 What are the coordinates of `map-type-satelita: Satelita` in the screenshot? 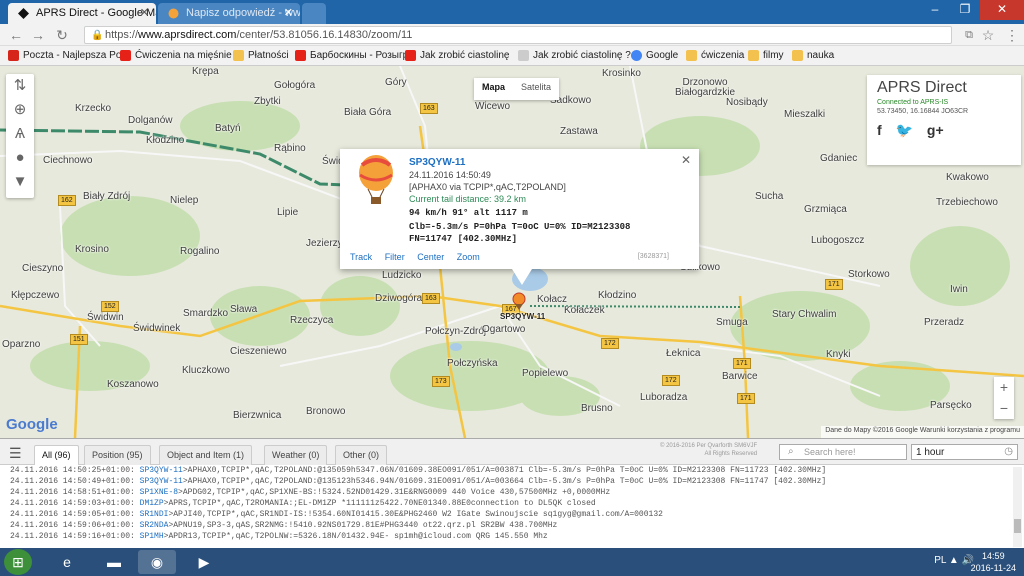 It's located at (536, 89).